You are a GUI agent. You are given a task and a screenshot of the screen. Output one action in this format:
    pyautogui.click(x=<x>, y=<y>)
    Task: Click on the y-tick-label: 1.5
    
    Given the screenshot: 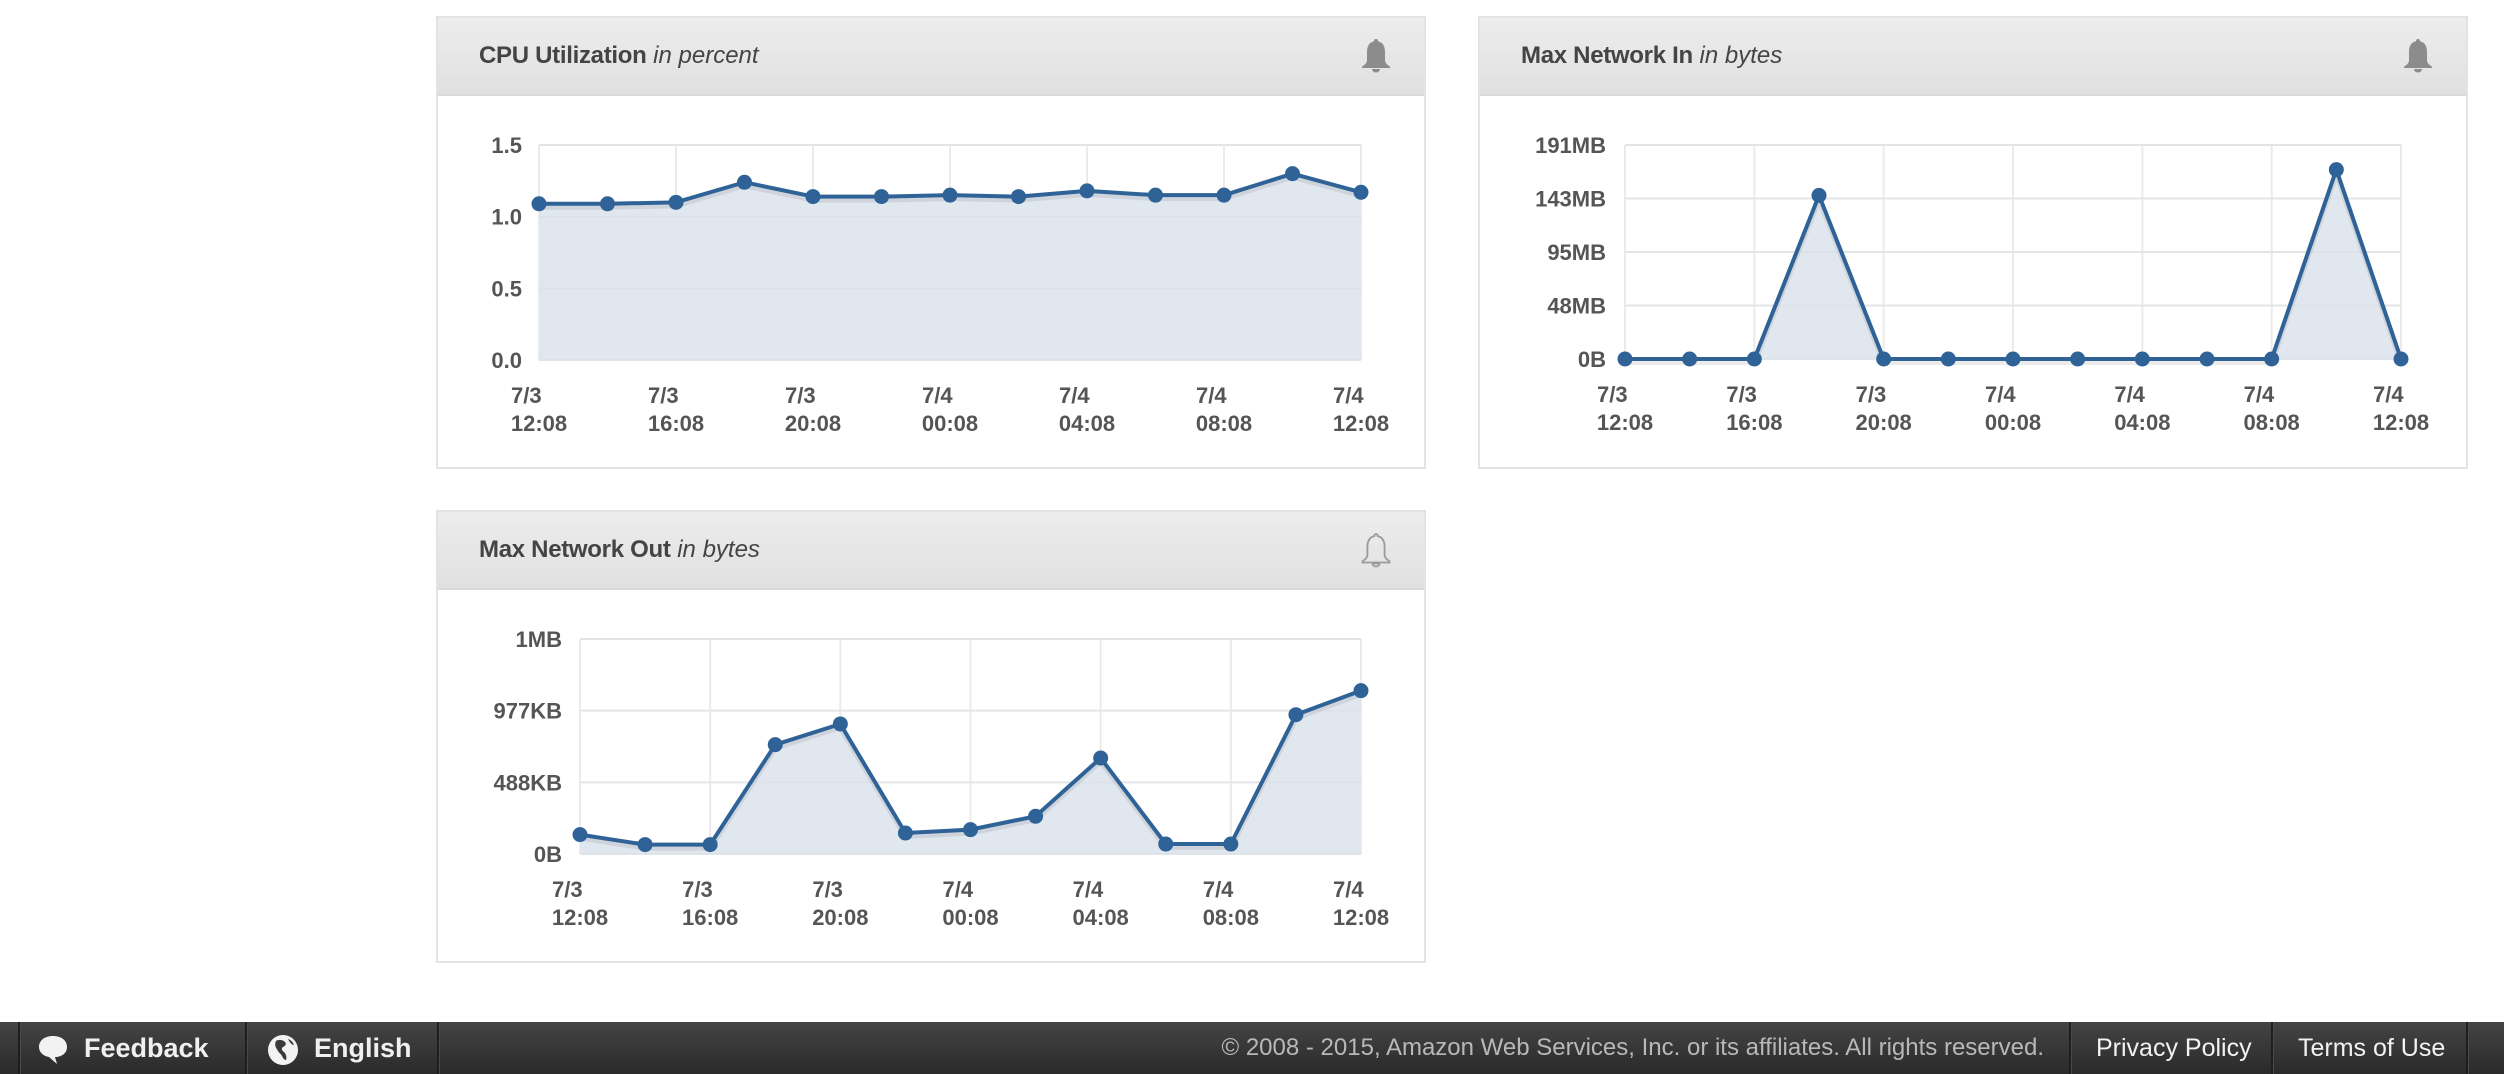 What is the action you would take?
    pyautogui.click(x=506, y=145)
    